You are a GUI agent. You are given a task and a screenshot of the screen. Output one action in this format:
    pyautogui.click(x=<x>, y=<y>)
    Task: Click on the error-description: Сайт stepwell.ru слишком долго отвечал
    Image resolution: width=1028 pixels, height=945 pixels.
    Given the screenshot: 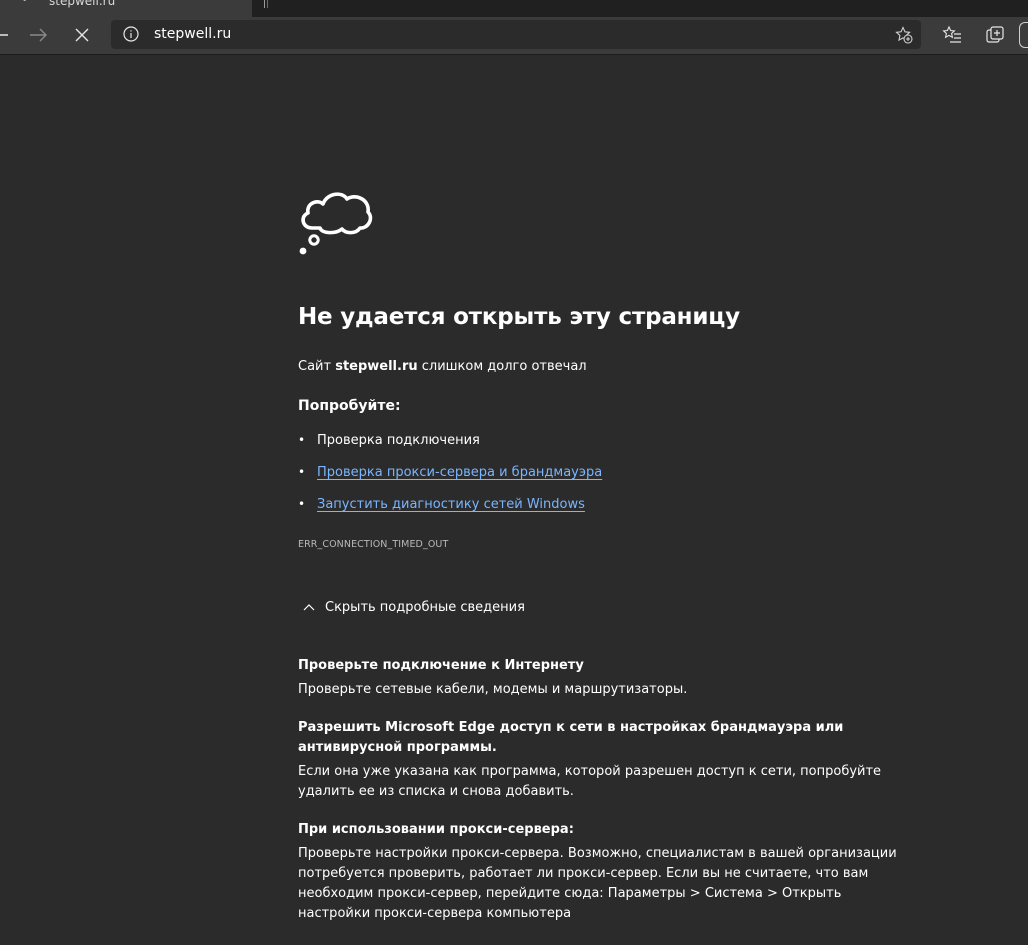 What is the action you would take?
    pyautogui.click(x=442, y=366)
    